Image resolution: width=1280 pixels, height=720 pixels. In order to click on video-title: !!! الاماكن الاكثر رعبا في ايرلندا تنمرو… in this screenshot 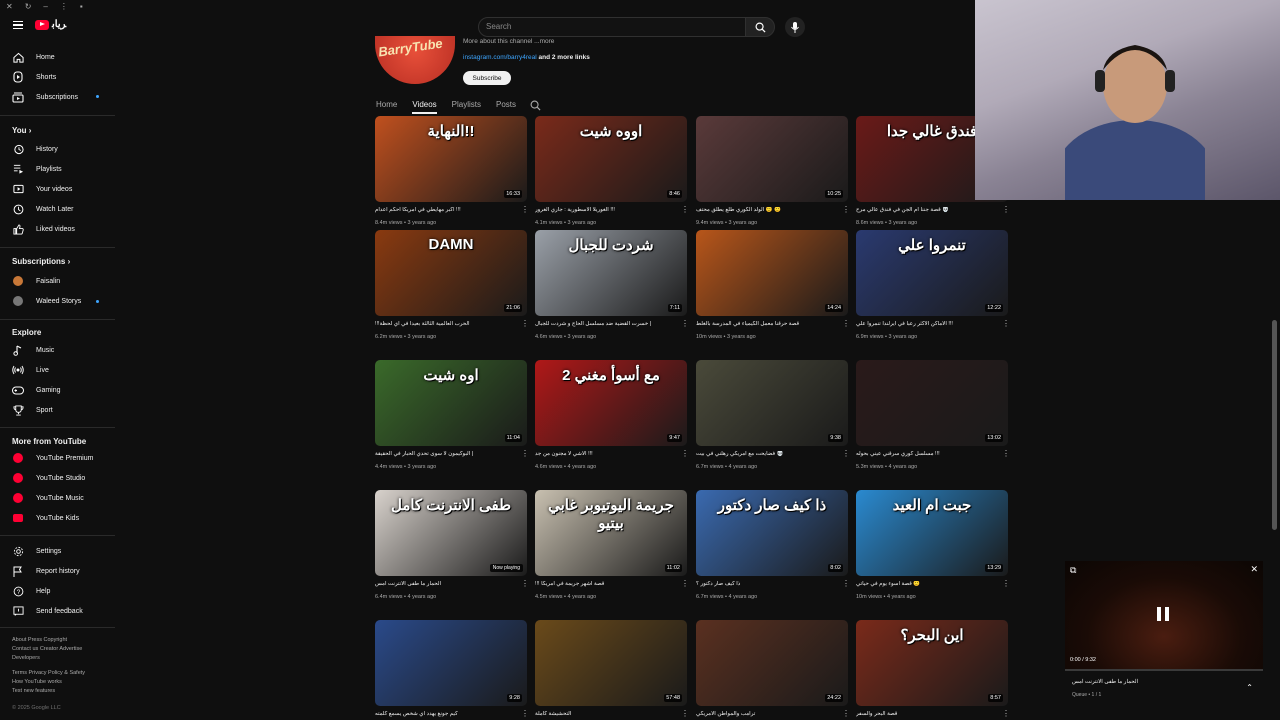, I will do `click(926, 324)`.